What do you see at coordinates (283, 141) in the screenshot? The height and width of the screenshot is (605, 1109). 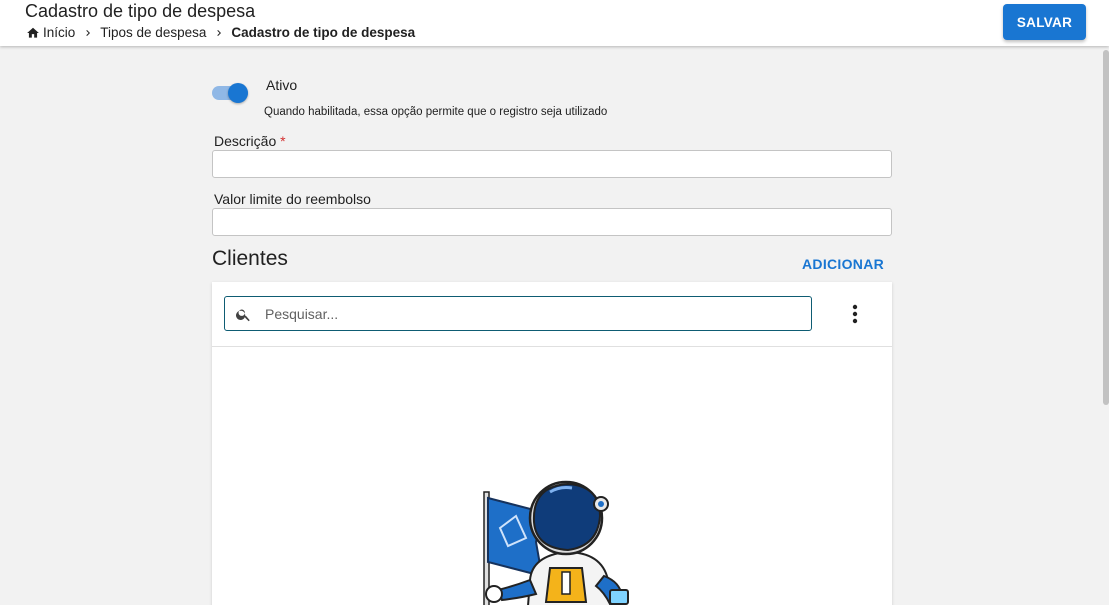 I see `required-mark: *` at bounding box center [283, 141].